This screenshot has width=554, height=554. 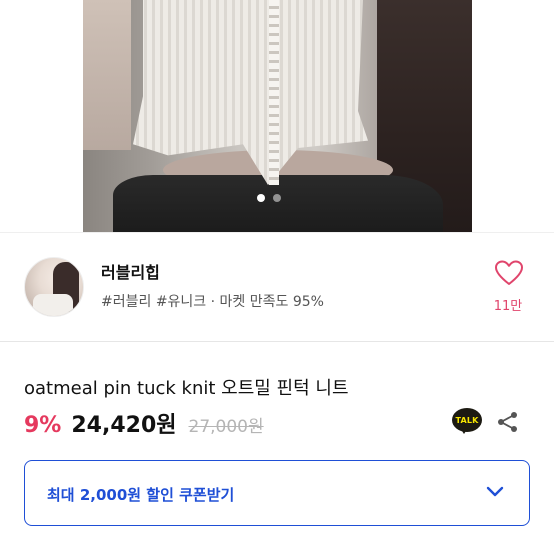 I want to click on shop-avatar, so click(x=54, y=287).